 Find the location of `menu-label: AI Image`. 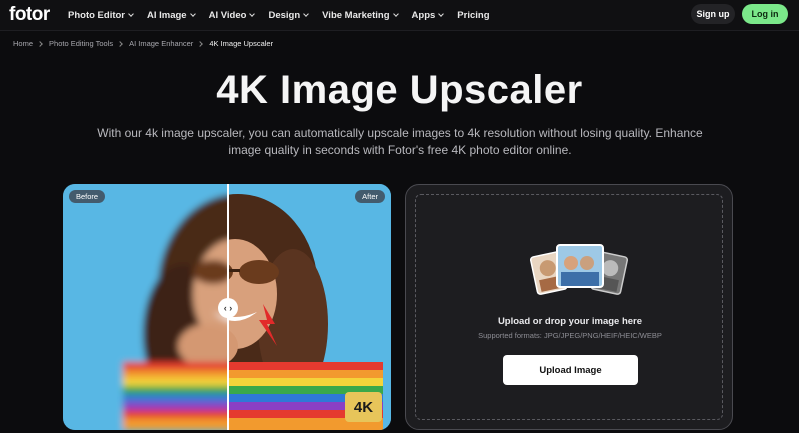

menu-label: AI Image is located at coordinates (167, 15).